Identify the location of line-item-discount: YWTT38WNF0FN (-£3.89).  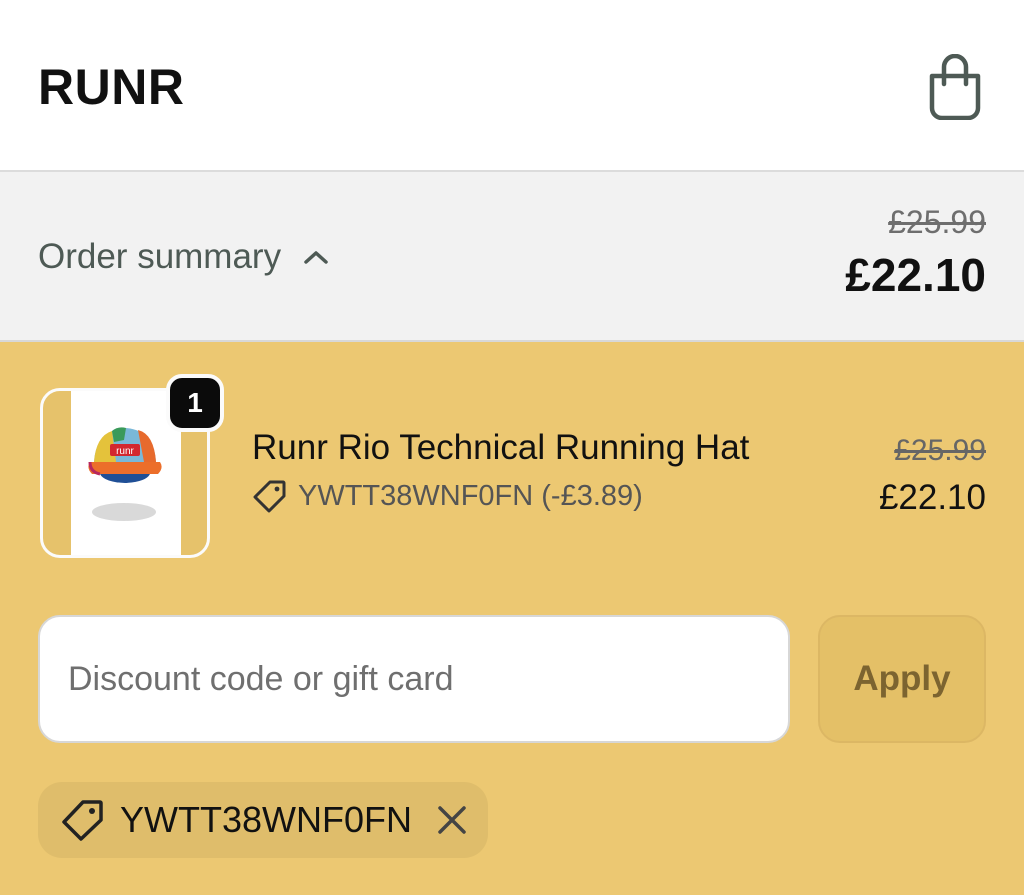
(447, 496).